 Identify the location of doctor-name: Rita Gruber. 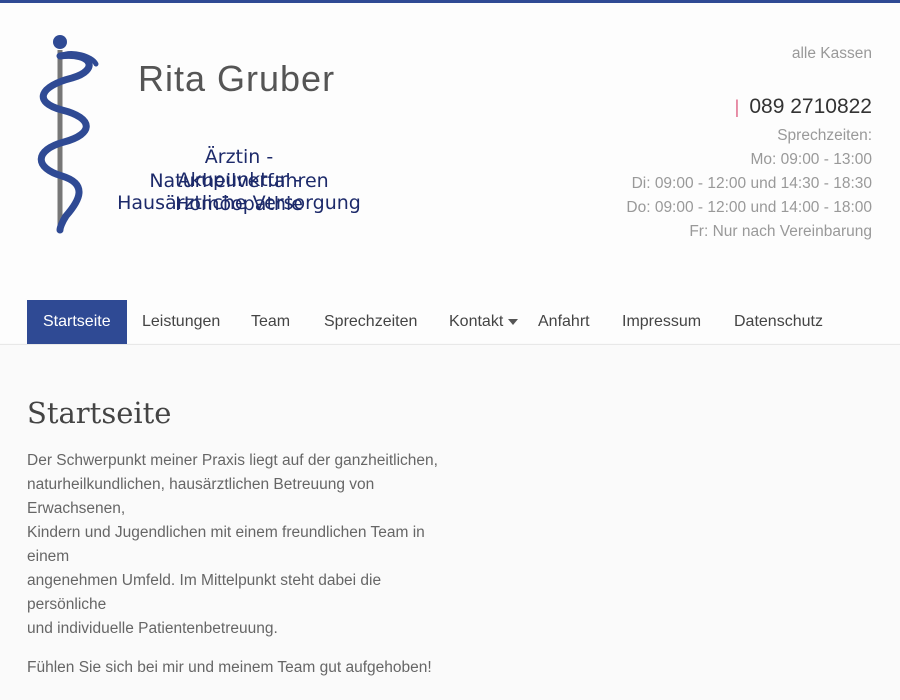
(237, 78).